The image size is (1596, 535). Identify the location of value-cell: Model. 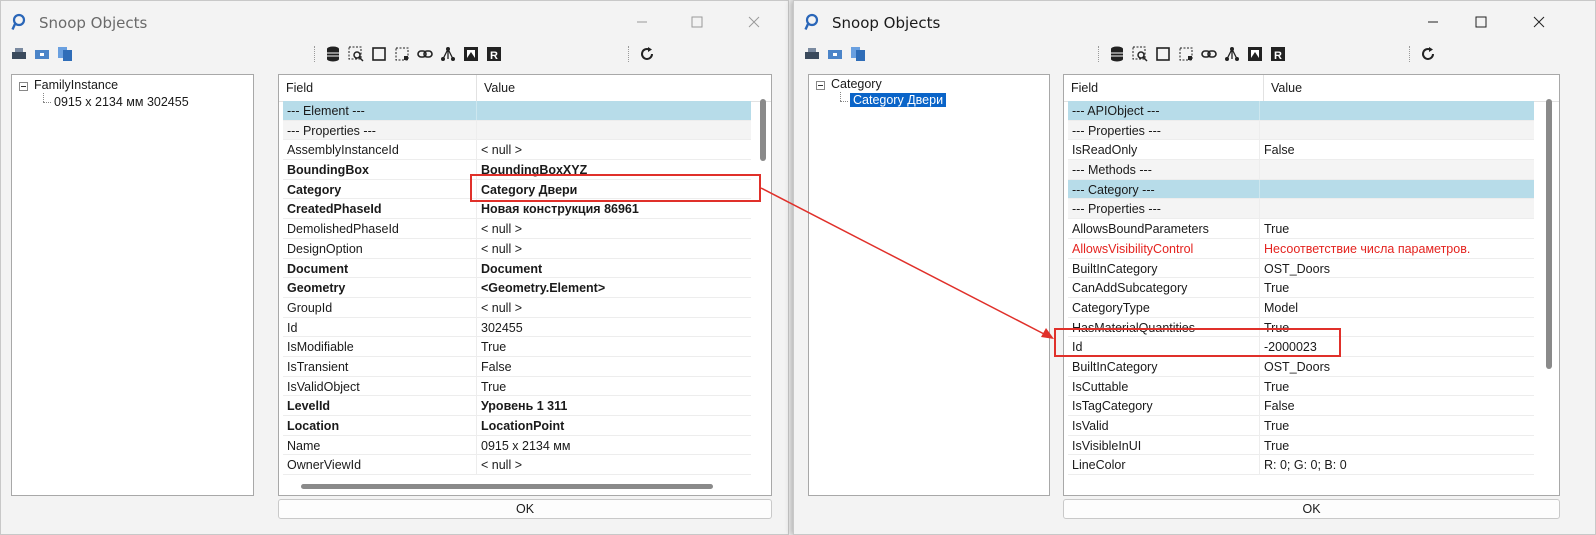
(1281, 307).